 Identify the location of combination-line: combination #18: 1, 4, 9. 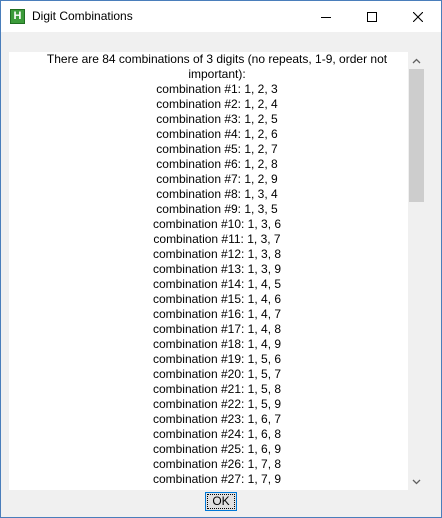
(217, 344).